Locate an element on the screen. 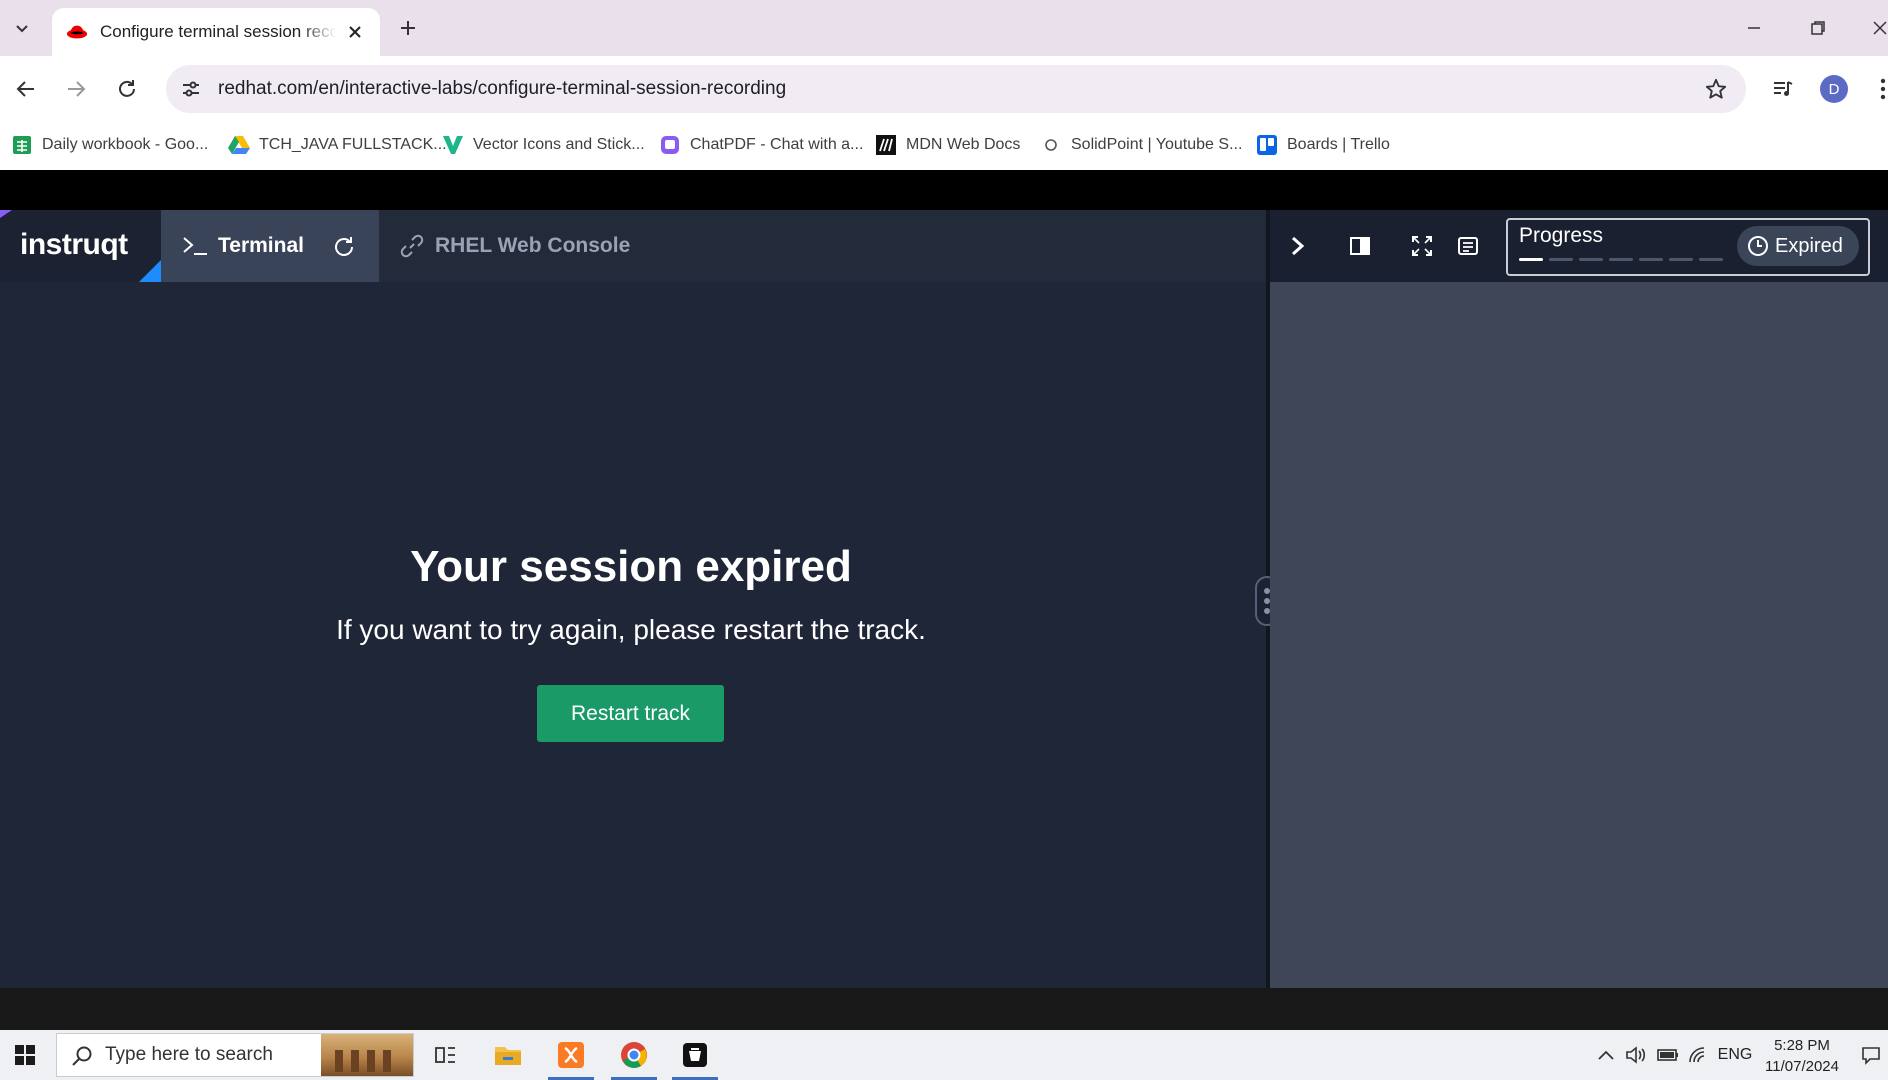 The height and width of the screenshot is (1080, 1888). language-indicator: ENG is located at coordinates (1735, 1055).